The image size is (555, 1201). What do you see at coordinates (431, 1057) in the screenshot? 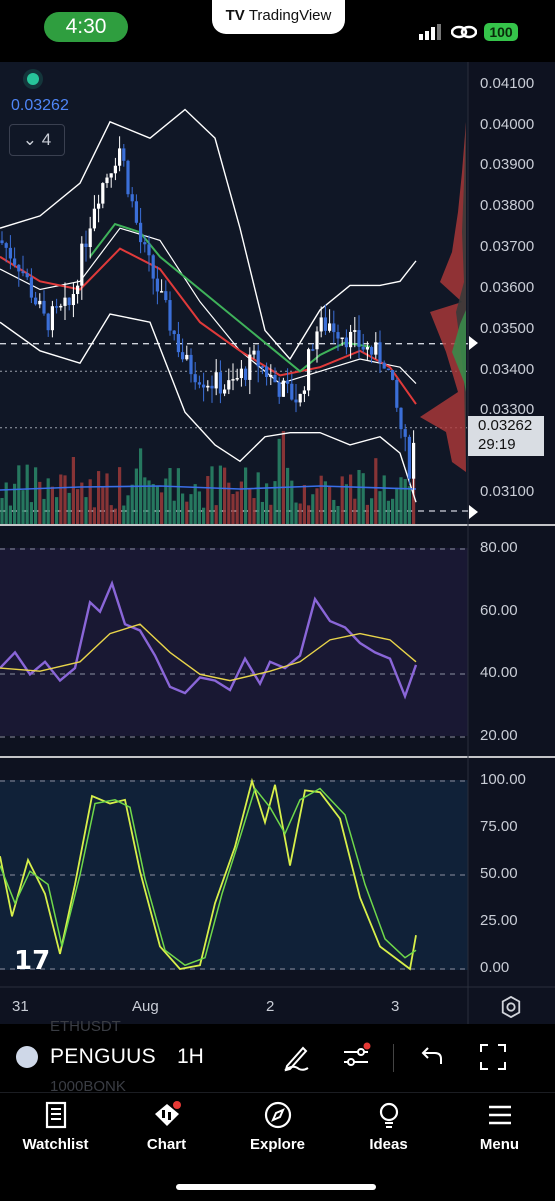
I see `undo-icon` at bounding box center [431, 1057].